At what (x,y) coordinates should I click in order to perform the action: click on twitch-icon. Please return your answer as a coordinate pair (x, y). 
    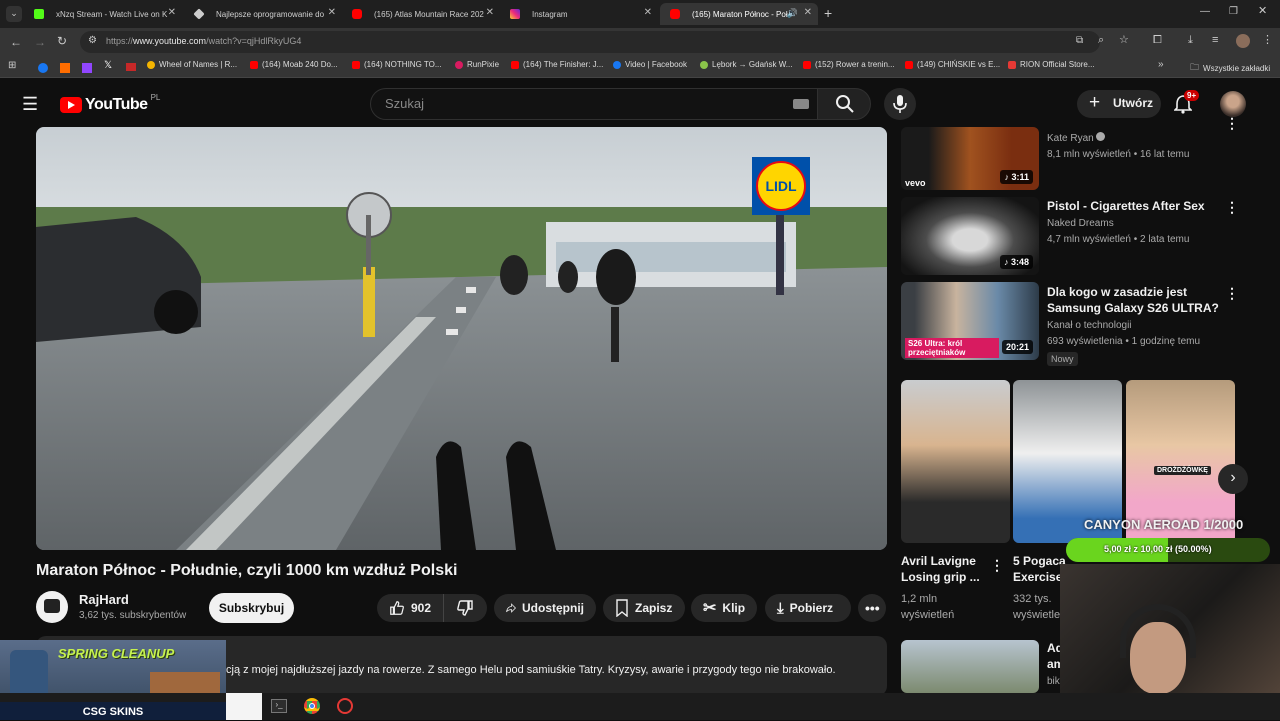
    Looking at the image, I should click on (87, 68).